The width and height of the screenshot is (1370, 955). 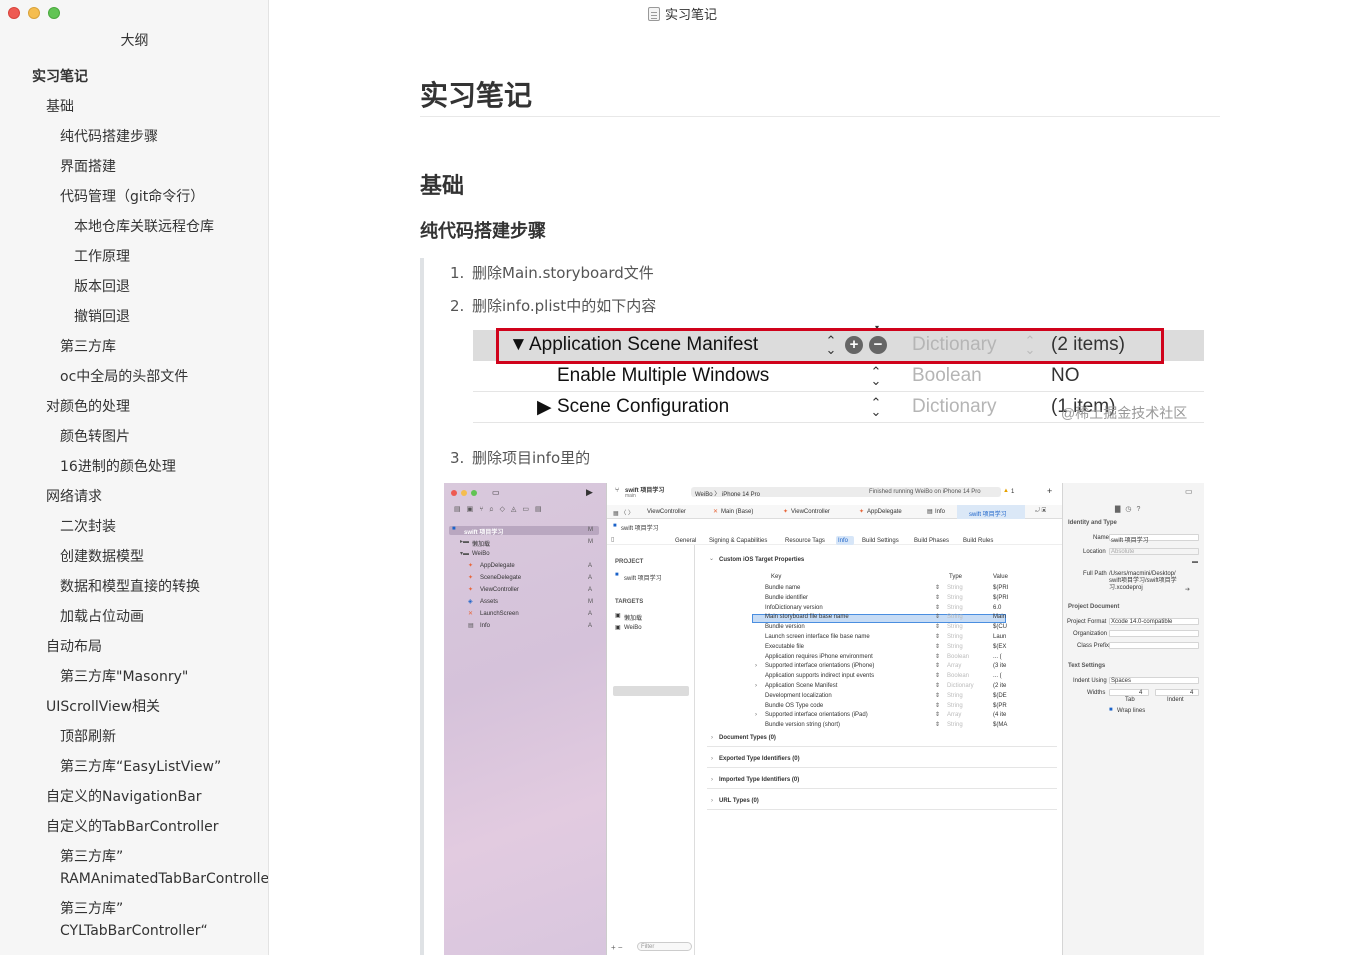 I want to click on inspector-value: 4, so click(x=1141, y=693).